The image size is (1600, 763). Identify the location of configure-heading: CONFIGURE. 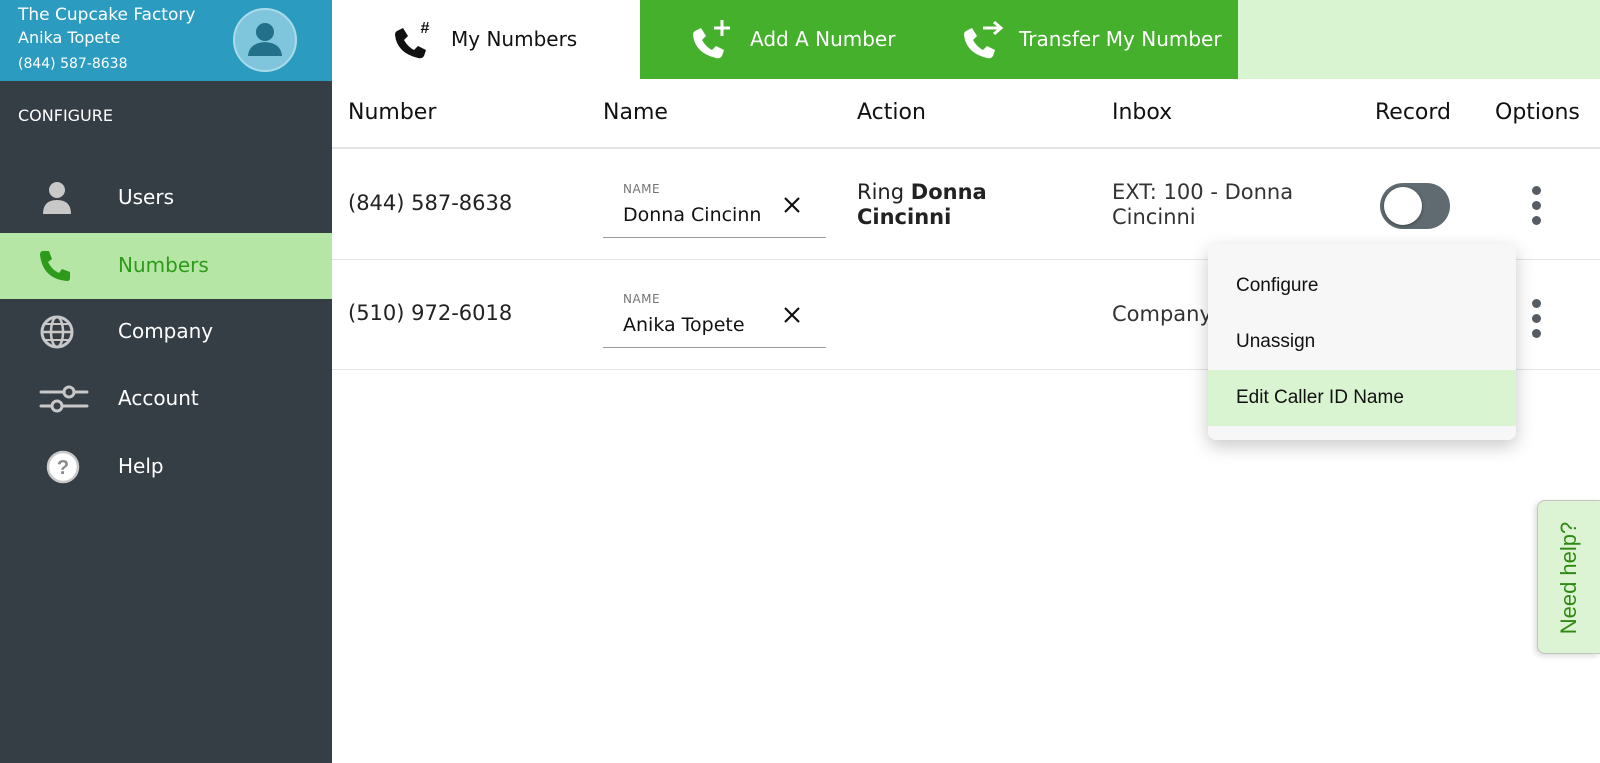
(65, 115).